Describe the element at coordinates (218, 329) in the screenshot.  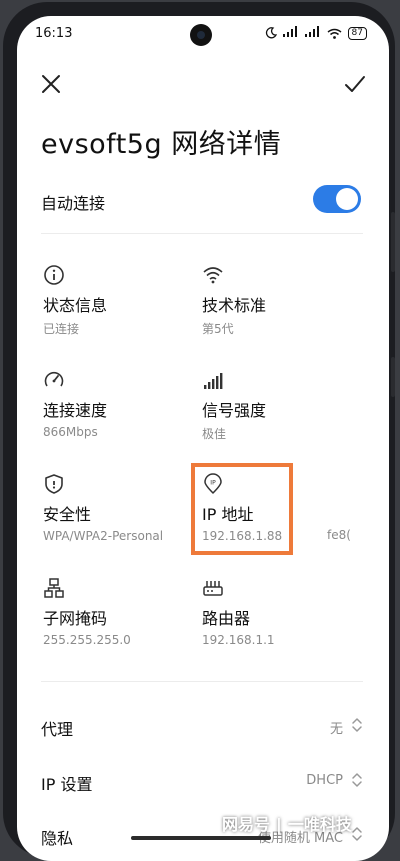
I see `detail-value: 第5代` at that location.